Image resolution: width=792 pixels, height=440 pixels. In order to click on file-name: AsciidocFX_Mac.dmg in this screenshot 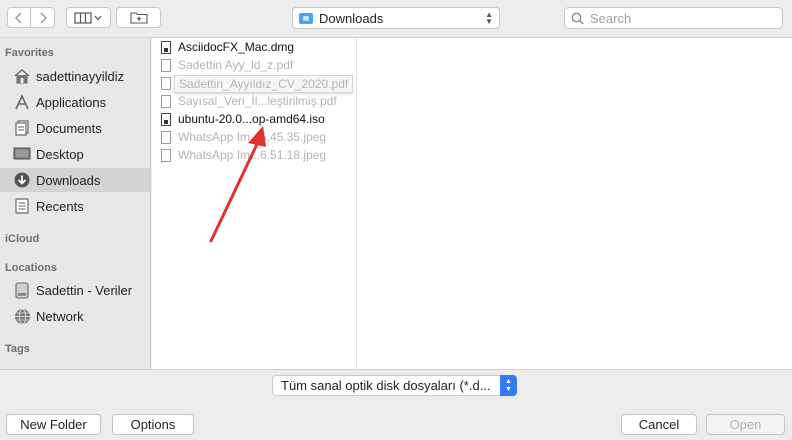, I will do `click(236, 47)`.